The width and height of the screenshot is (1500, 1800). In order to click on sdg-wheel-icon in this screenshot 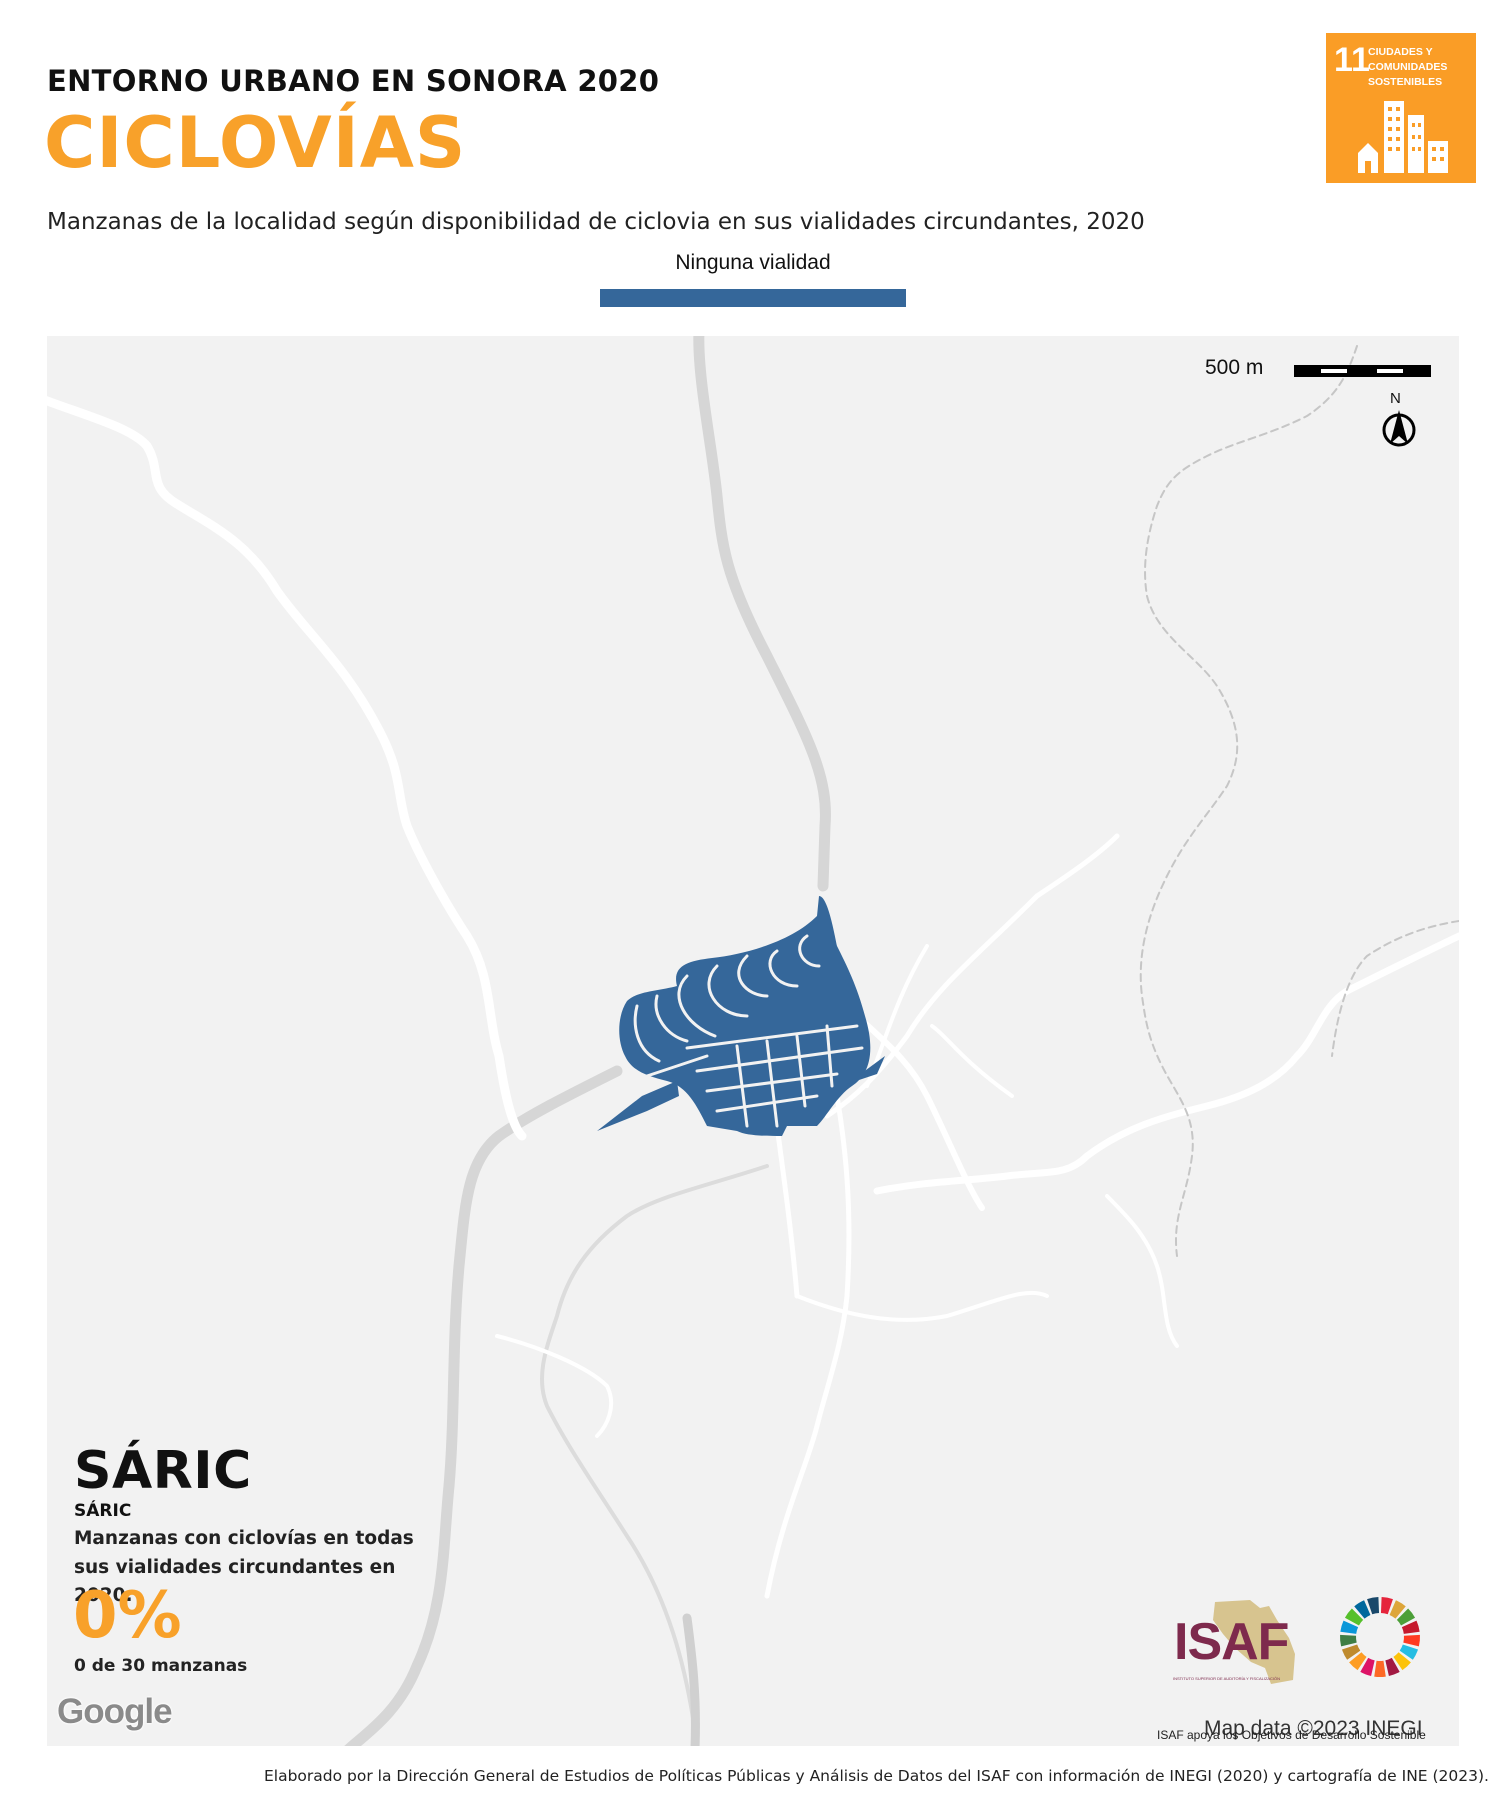, I will do `click(1380, 1637)`.